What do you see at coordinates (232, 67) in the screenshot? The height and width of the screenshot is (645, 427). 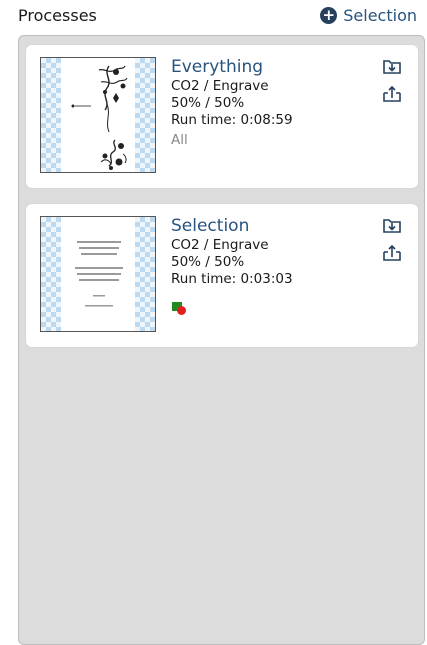 I see `process-name: Everything` at bounding box center [232, 67].